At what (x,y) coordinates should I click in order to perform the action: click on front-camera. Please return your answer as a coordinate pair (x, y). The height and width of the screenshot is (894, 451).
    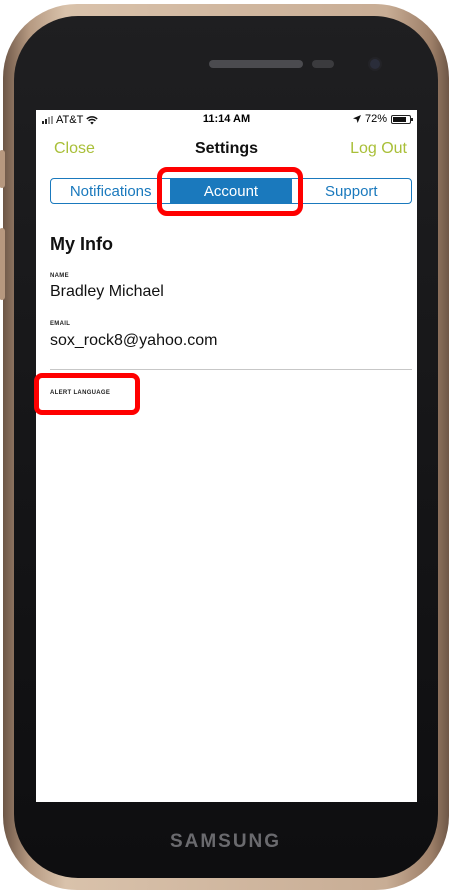
    Looking at the image, I should click on (375, 64).